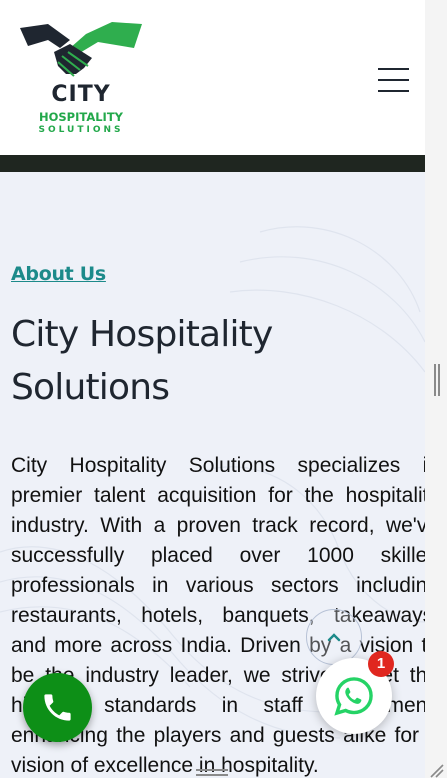  What do you see at coordinates (81, 130) in the screenshot?
I see `logo-solutions-text: SOLUTIONS` at bounding box center [81, 130].